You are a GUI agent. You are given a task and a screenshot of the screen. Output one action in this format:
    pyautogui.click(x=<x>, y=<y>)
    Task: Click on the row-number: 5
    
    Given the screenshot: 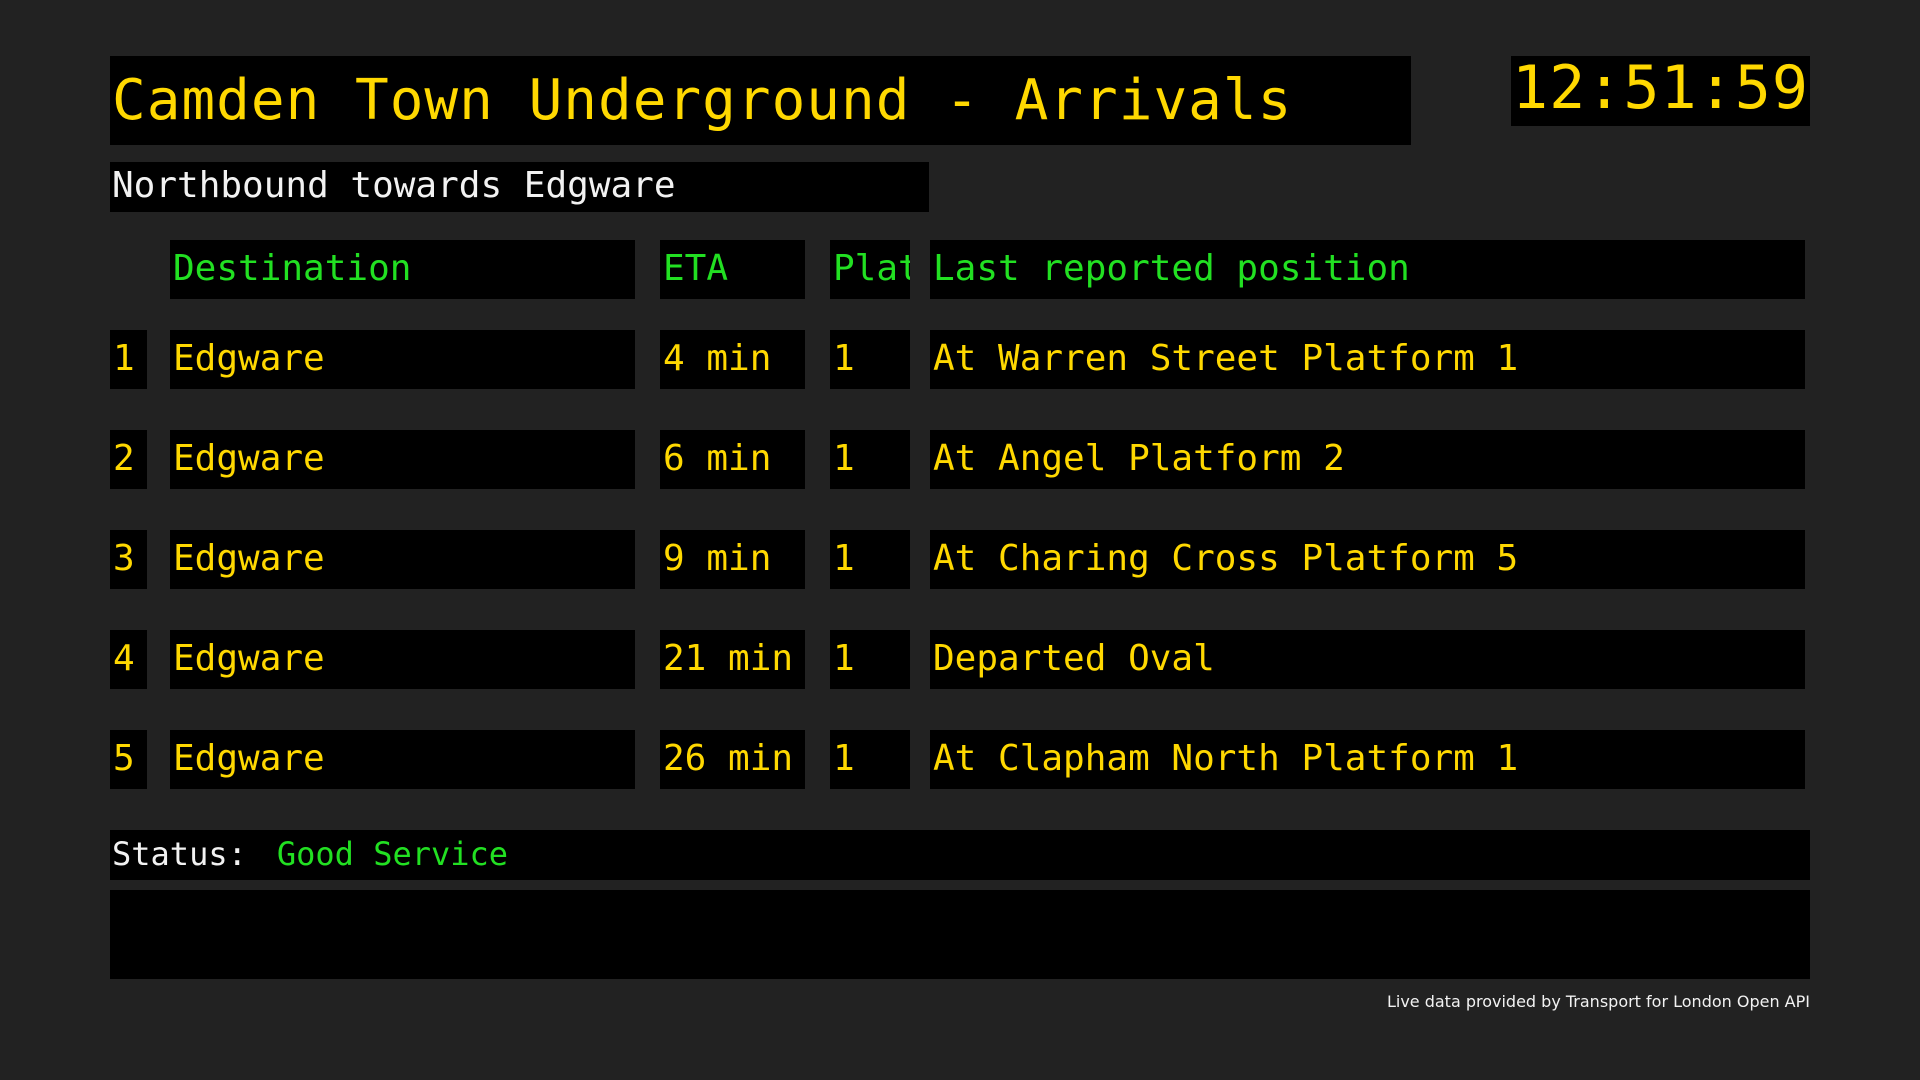 What is the action you would take?
    pyautogui.click(x=128, y=759)
    